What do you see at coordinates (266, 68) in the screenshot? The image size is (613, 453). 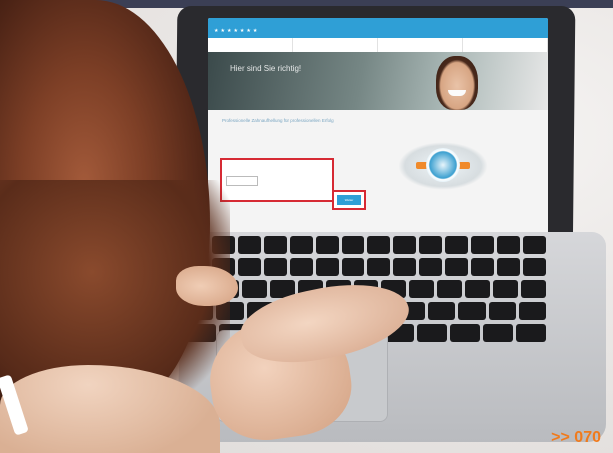 I see `hero-title: Hier sind Sie richtig!` at bounding box center [266, 68].